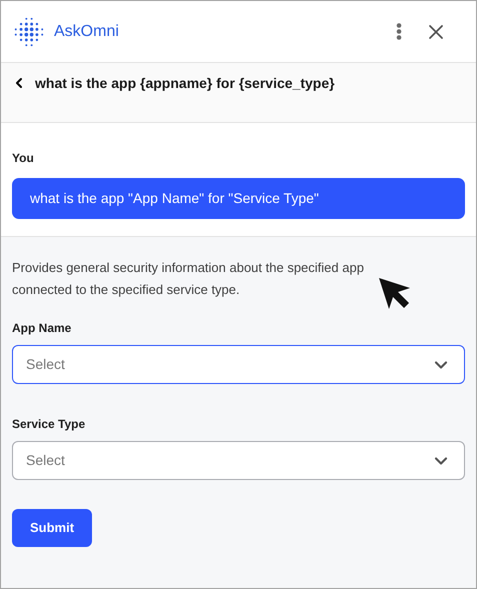 Image resolution: width=477 pixels, height=589 pixels. What do you see at coordinates (49, 424) in the screenshot?
I see `field-label: Service Type` at bounding box center [49, 424].